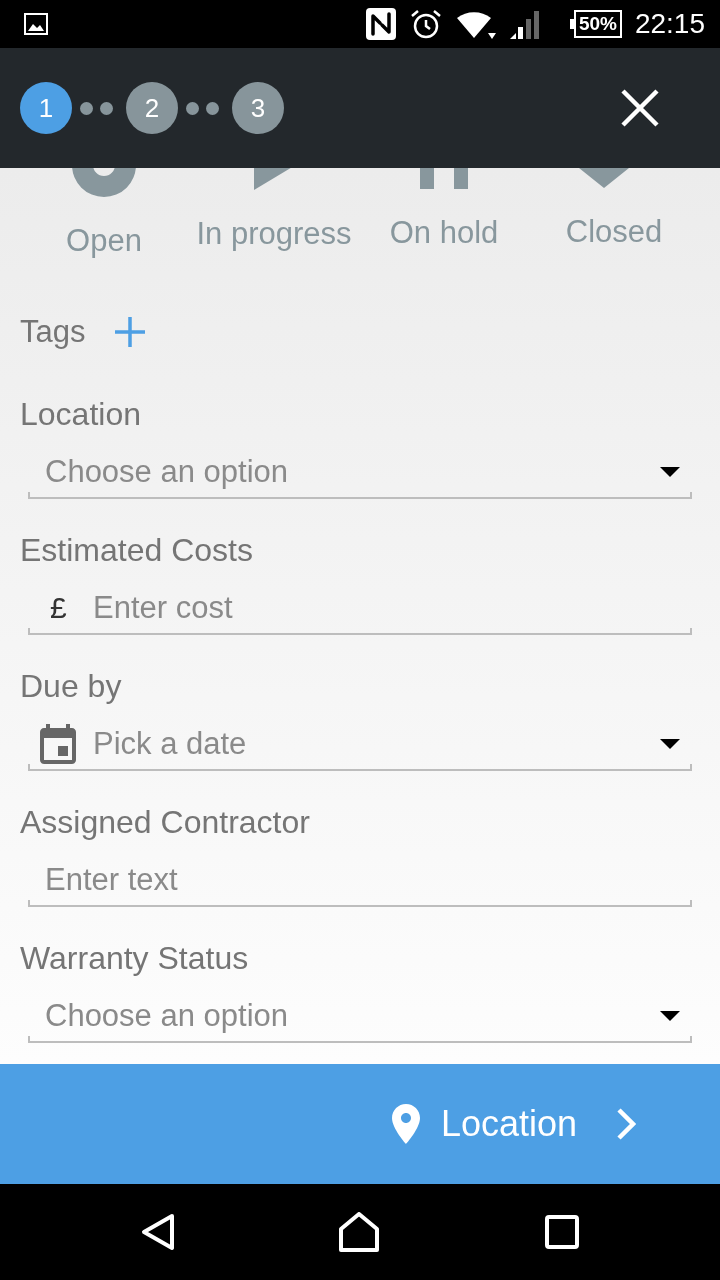 The height and width of the screenshot is (1280, 720). What do you see at coordinates (71, 686) in the screenshot?
I see `field-label: Due by` at bounding box center [71, 686].